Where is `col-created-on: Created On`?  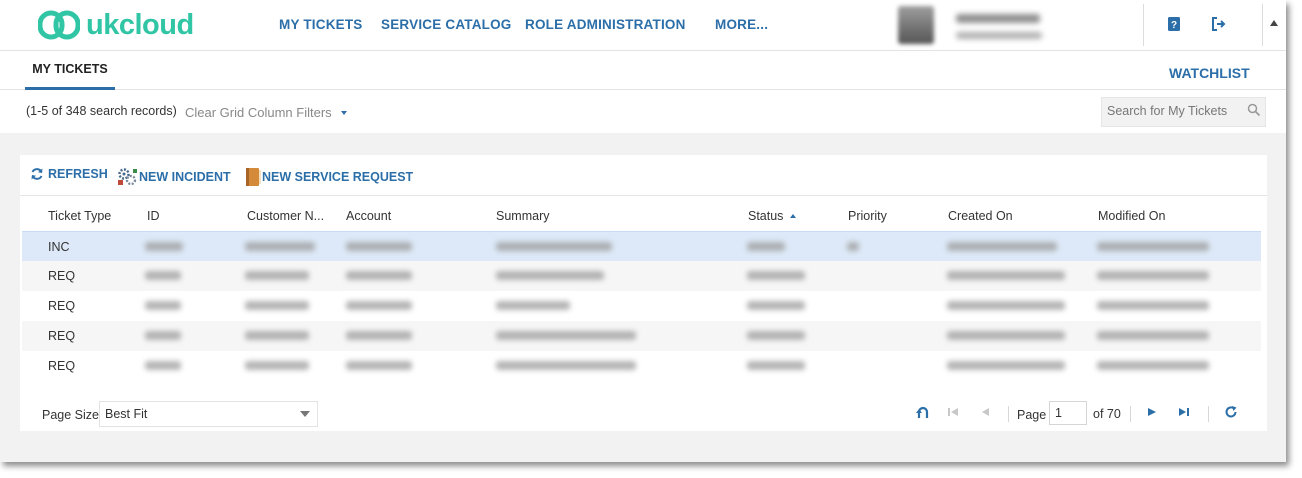 col-created-on: Created On is located at coordinates (980, 216).